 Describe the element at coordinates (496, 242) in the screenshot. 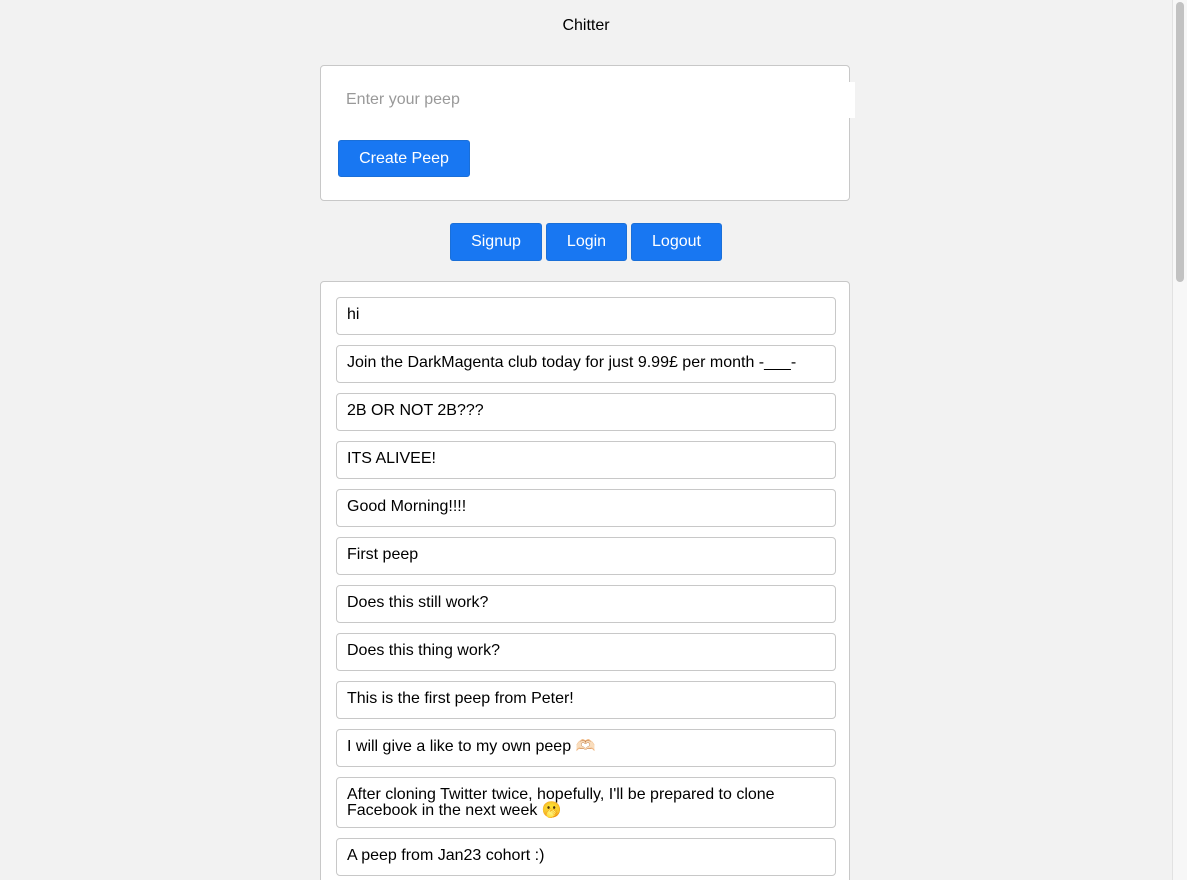

I see `signup-button: Signup` at that location.